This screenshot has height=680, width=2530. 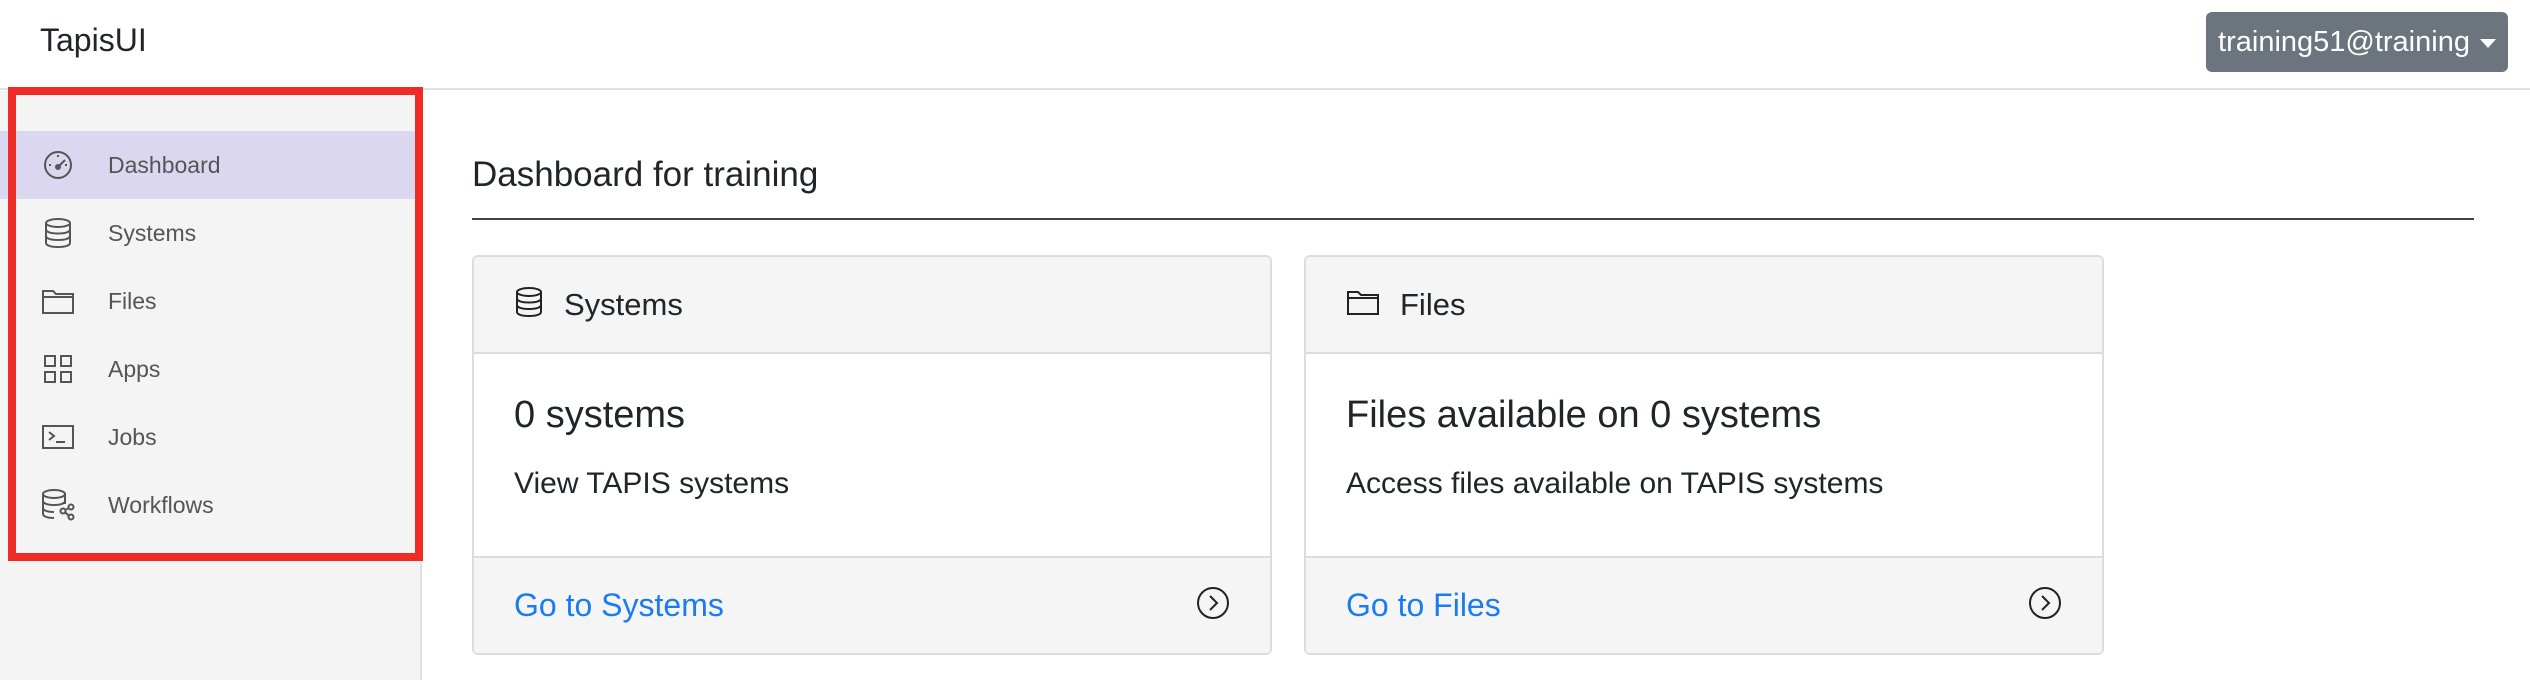 I want to click on card-title: Systems, so click(x=623, y=304).